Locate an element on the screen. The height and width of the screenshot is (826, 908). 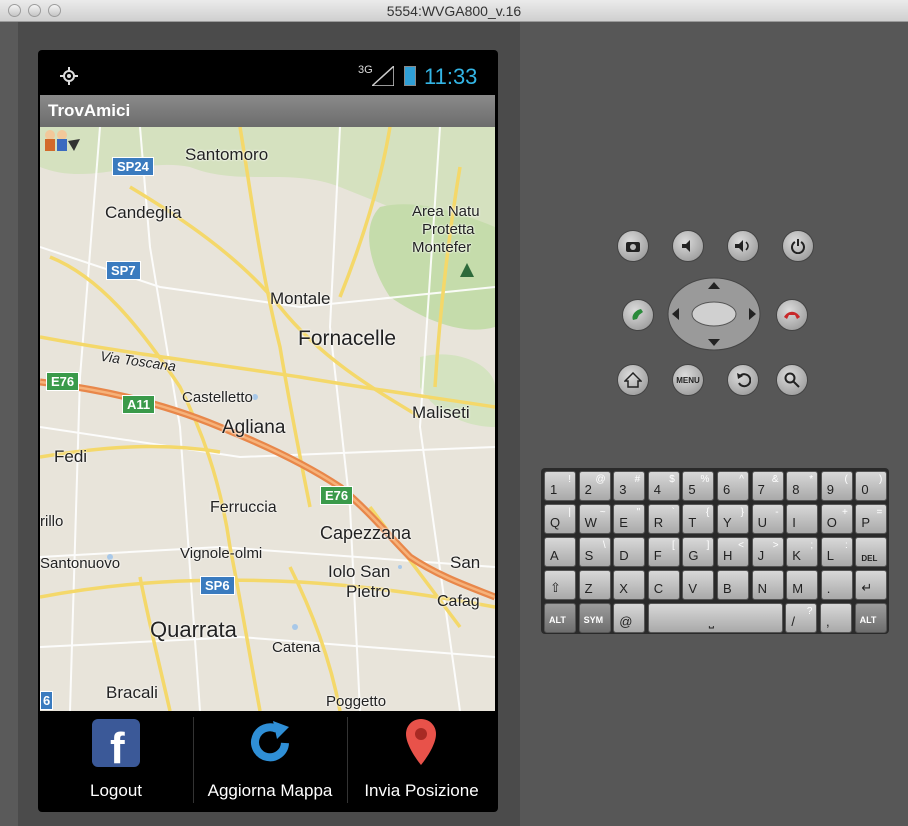
map-label: Maliseti is located at coordinates (441, 412).